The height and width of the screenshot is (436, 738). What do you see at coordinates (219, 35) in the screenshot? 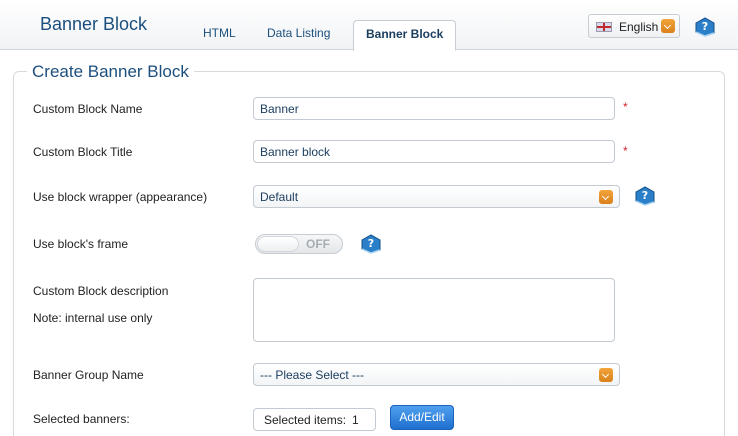
I see `tab-html: HTML` at bounding box center [219, 35].